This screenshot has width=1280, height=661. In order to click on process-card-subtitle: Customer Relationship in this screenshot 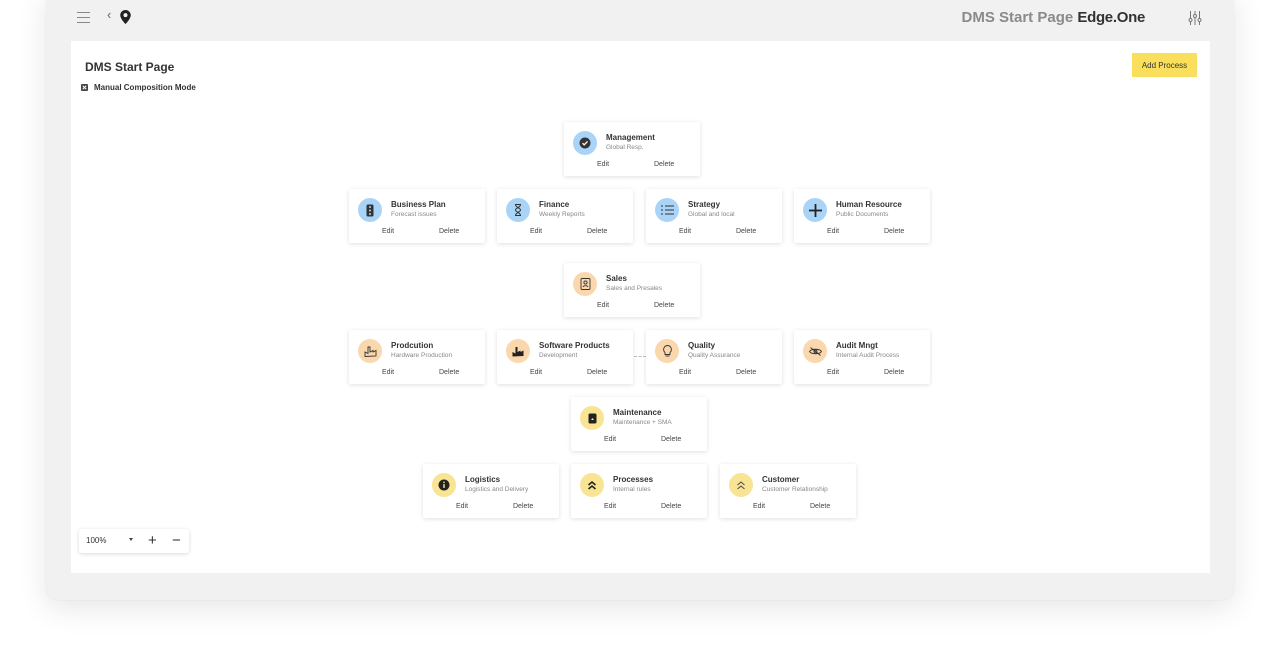, I will do `click(795, 489)`.